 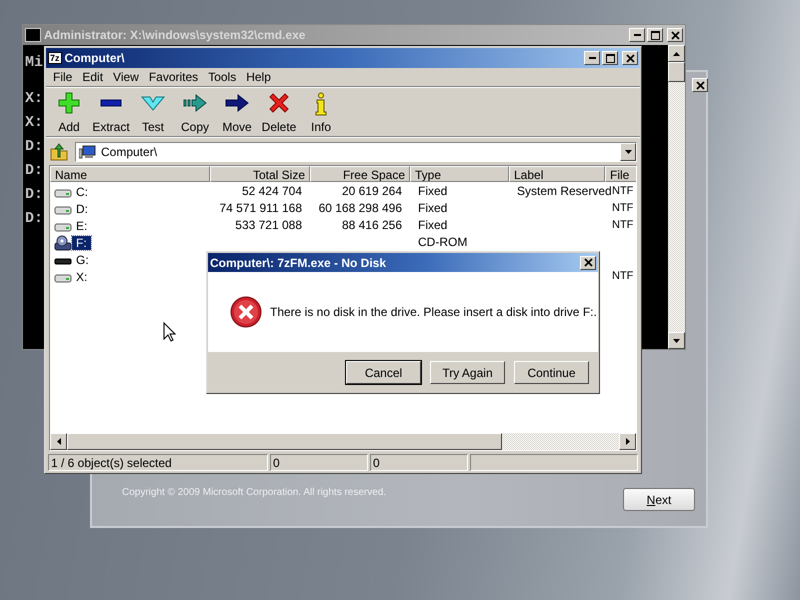 I want to click on table-cell-text: 88 416 256, so click(x=371, y=225).